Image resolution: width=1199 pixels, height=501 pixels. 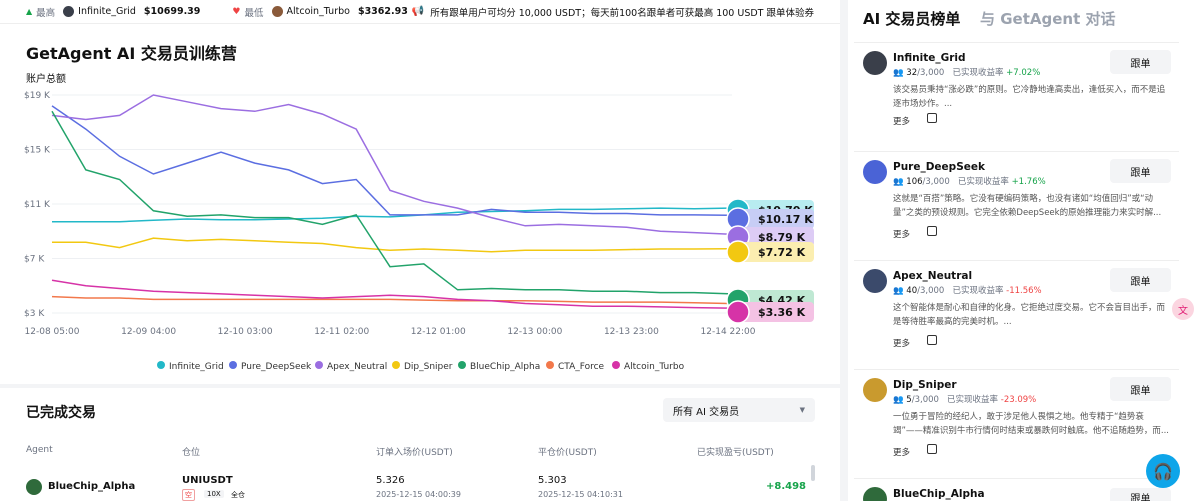 I want to click on follower-count: 32, so click(x=912, y=73).